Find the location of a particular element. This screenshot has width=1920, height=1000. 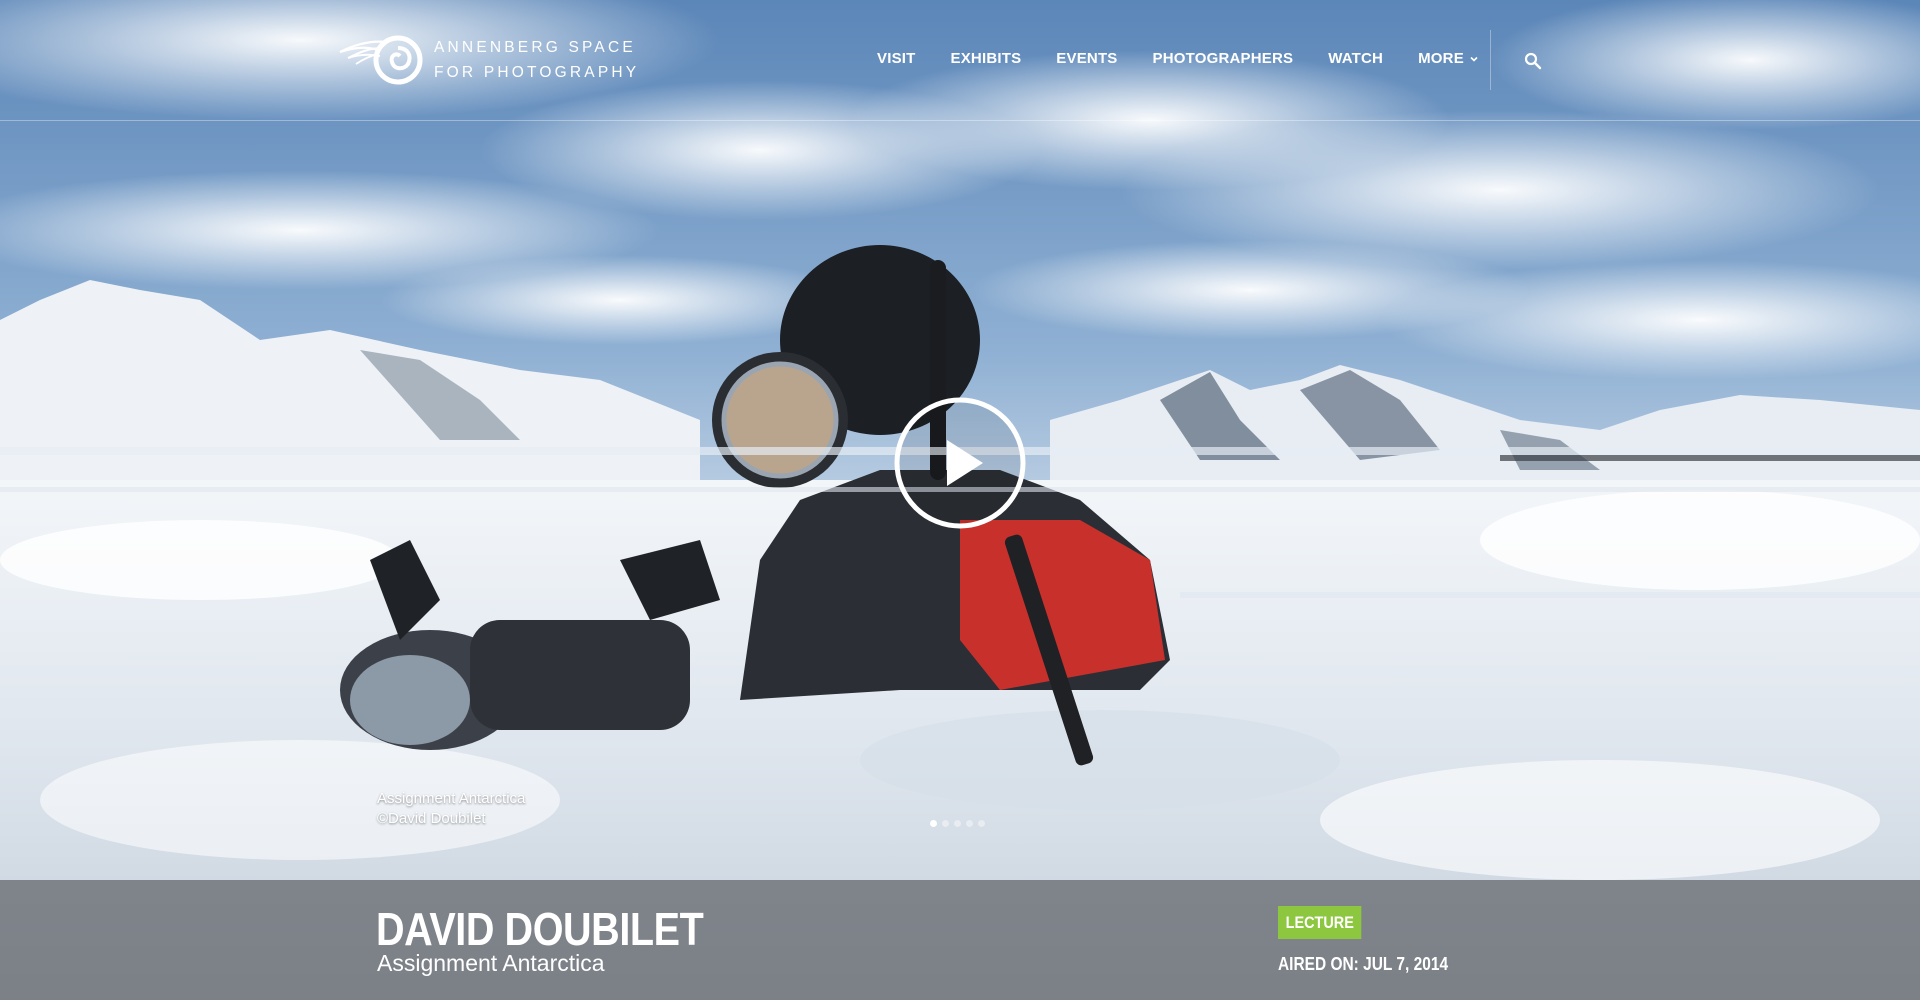

logo-line-2: FOR PHOTOGRAPHY is located at coordinates (537, 72).